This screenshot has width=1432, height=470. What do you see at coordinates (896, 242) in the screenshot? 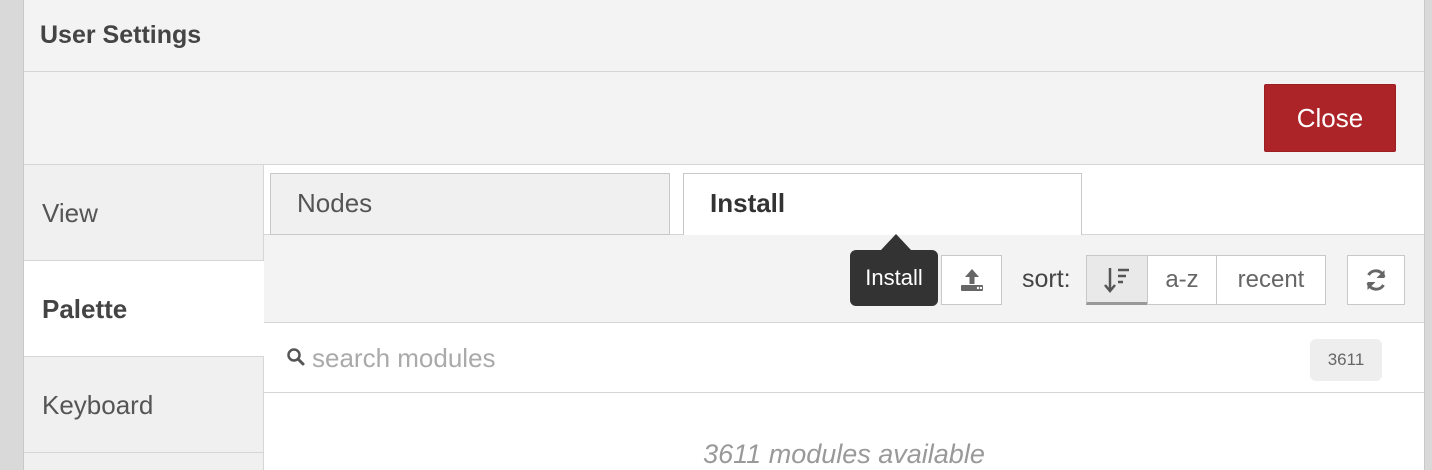
I see `tooltip-arrow` at bounding box center [896, 242].